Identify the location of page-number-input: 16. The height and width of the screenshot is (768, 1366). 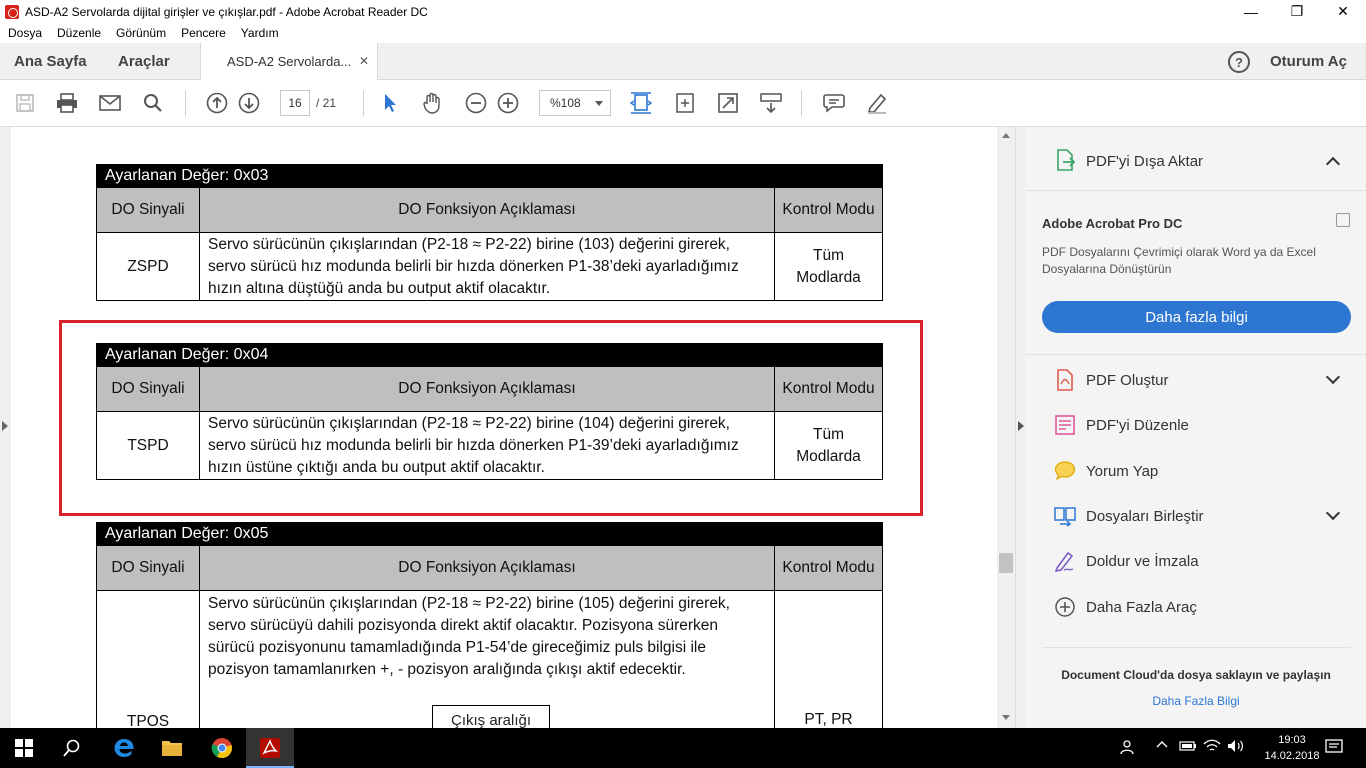
(295, 103).